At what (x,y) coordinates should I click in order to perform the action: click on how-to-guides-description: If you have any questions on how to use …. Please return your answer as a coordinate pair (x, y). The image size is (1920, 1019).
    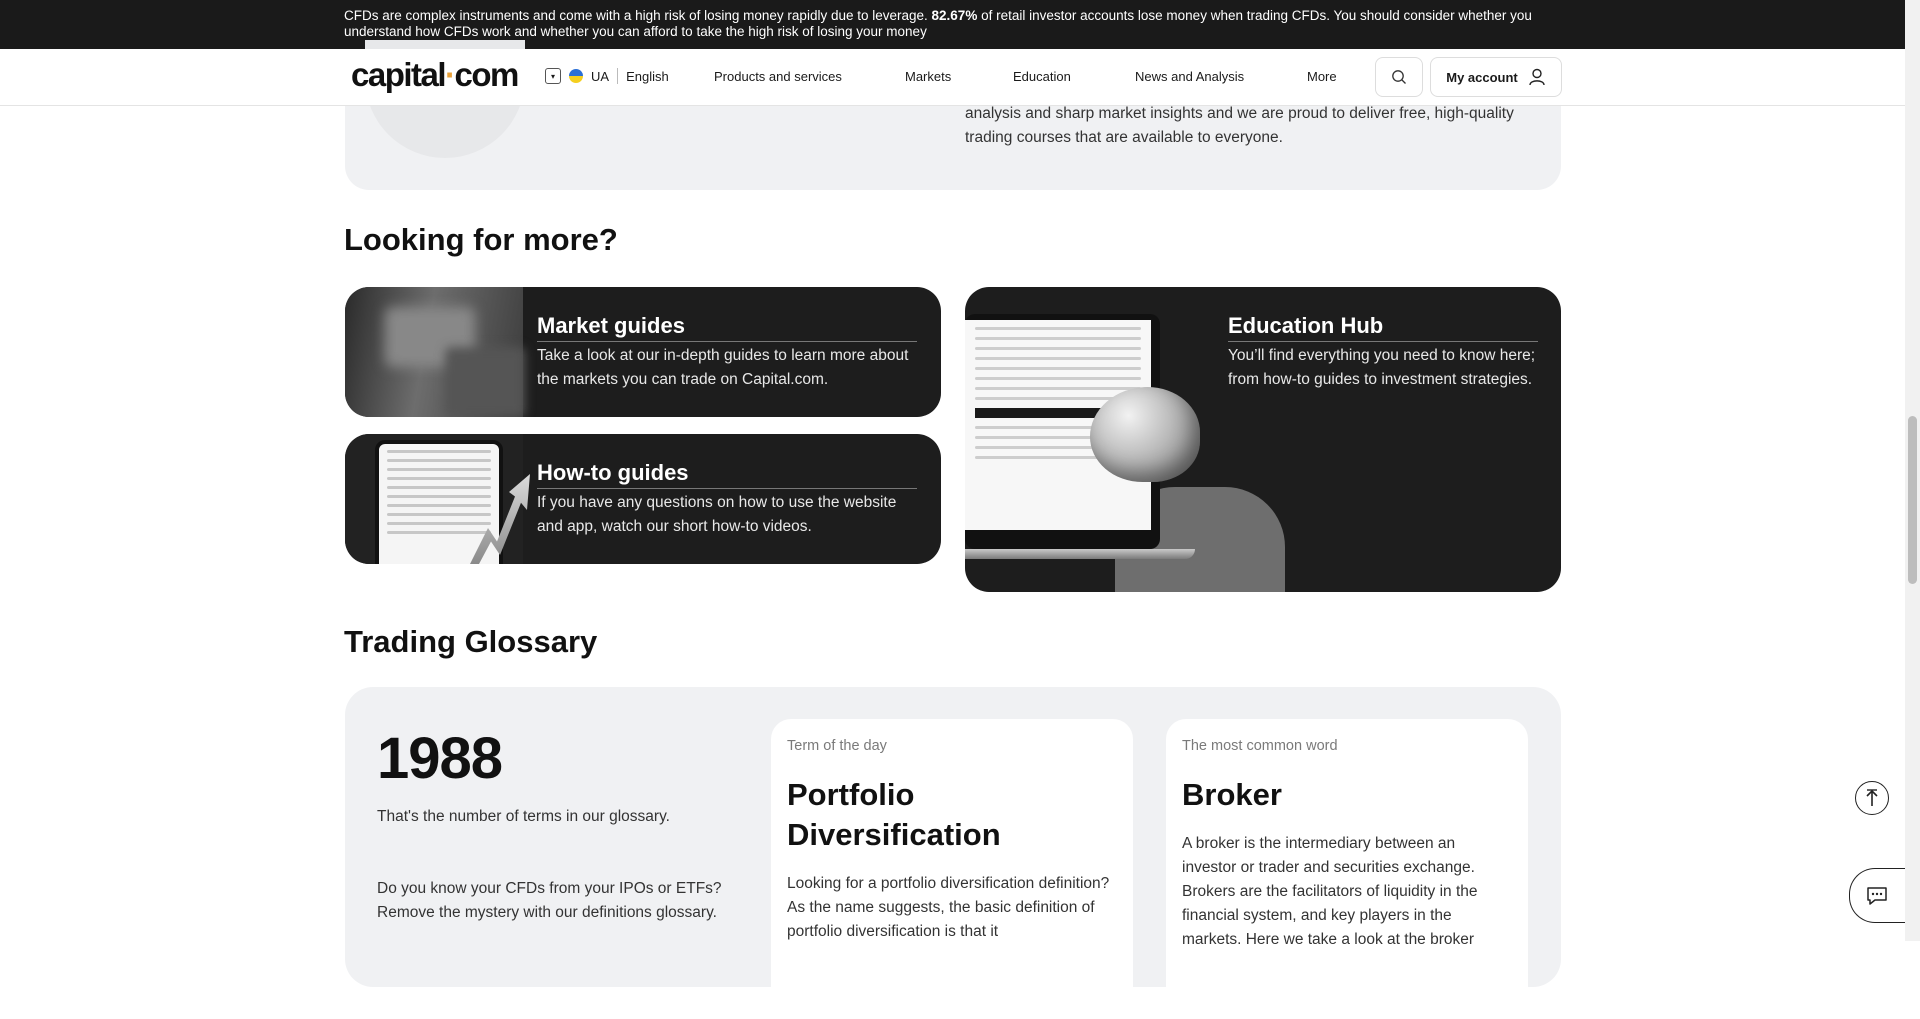
    Looking at the image, I should click on (717, 514).